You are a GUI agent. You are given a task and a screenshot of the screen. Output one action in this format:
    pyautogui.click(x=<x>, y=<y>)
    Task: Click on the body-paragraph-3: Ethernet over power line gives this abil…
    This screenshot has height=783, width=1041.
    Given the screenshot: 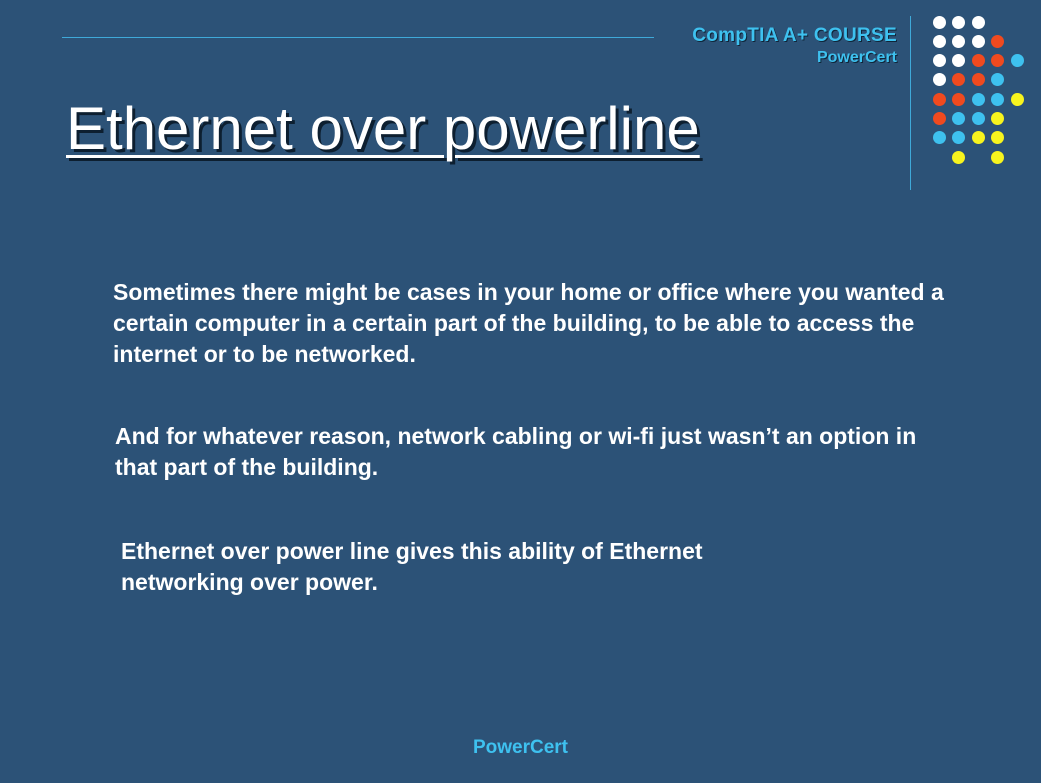 What is the action you would take?
    pyautogui.click(x=412, y=566)
    